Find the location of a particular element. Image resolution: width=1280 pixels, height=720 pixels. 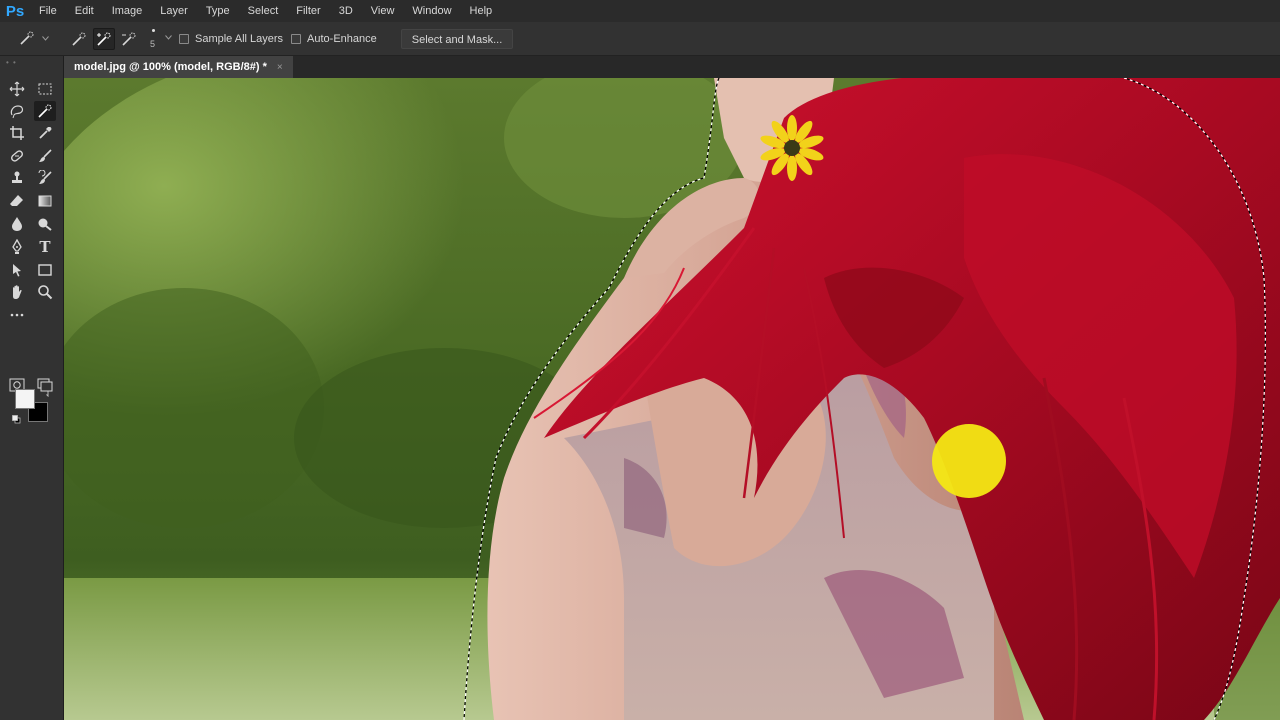

subtract-from-selection-button is located at coordinates (129, 39).